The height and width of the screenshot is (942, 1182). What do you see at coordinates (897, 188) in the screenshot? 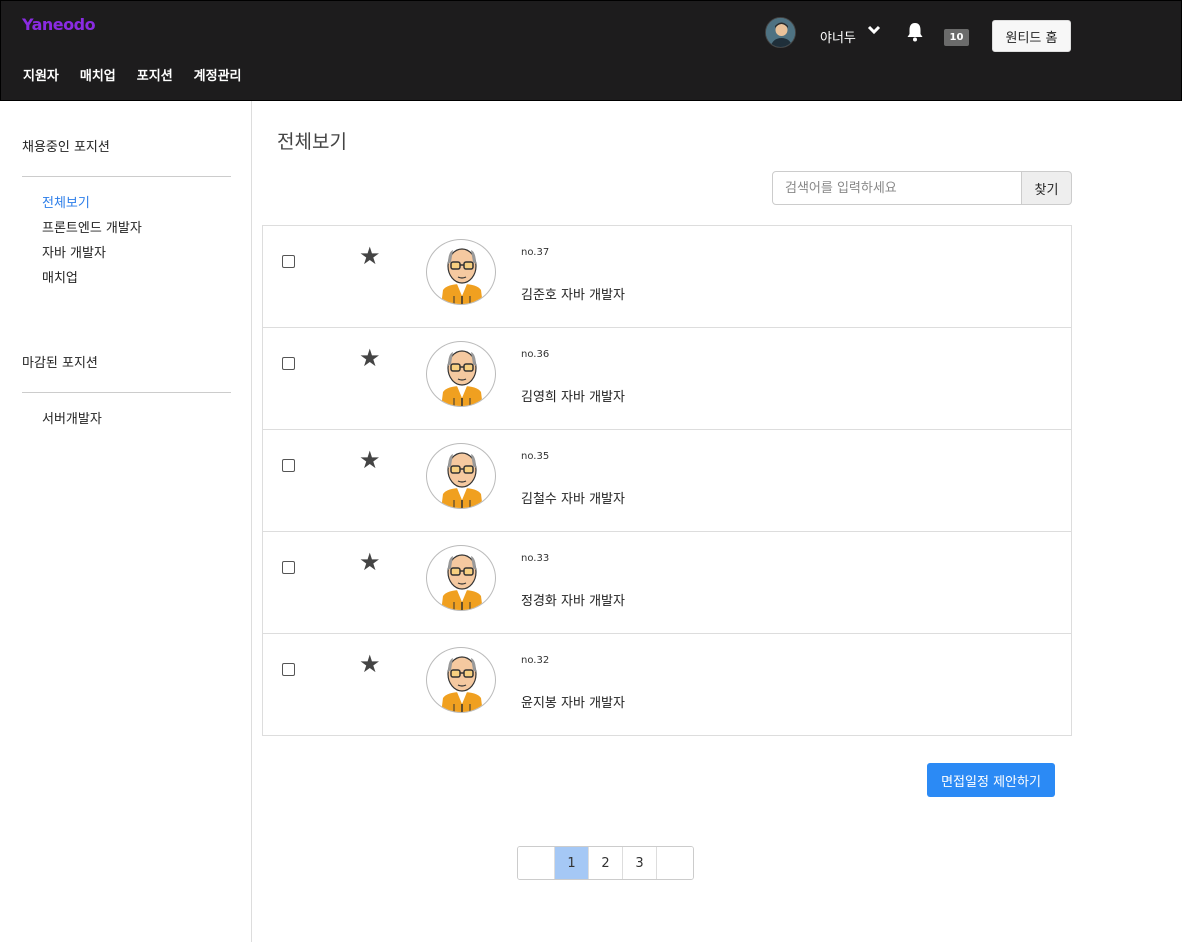
I see `search-input` at bounding box center [897, 188].